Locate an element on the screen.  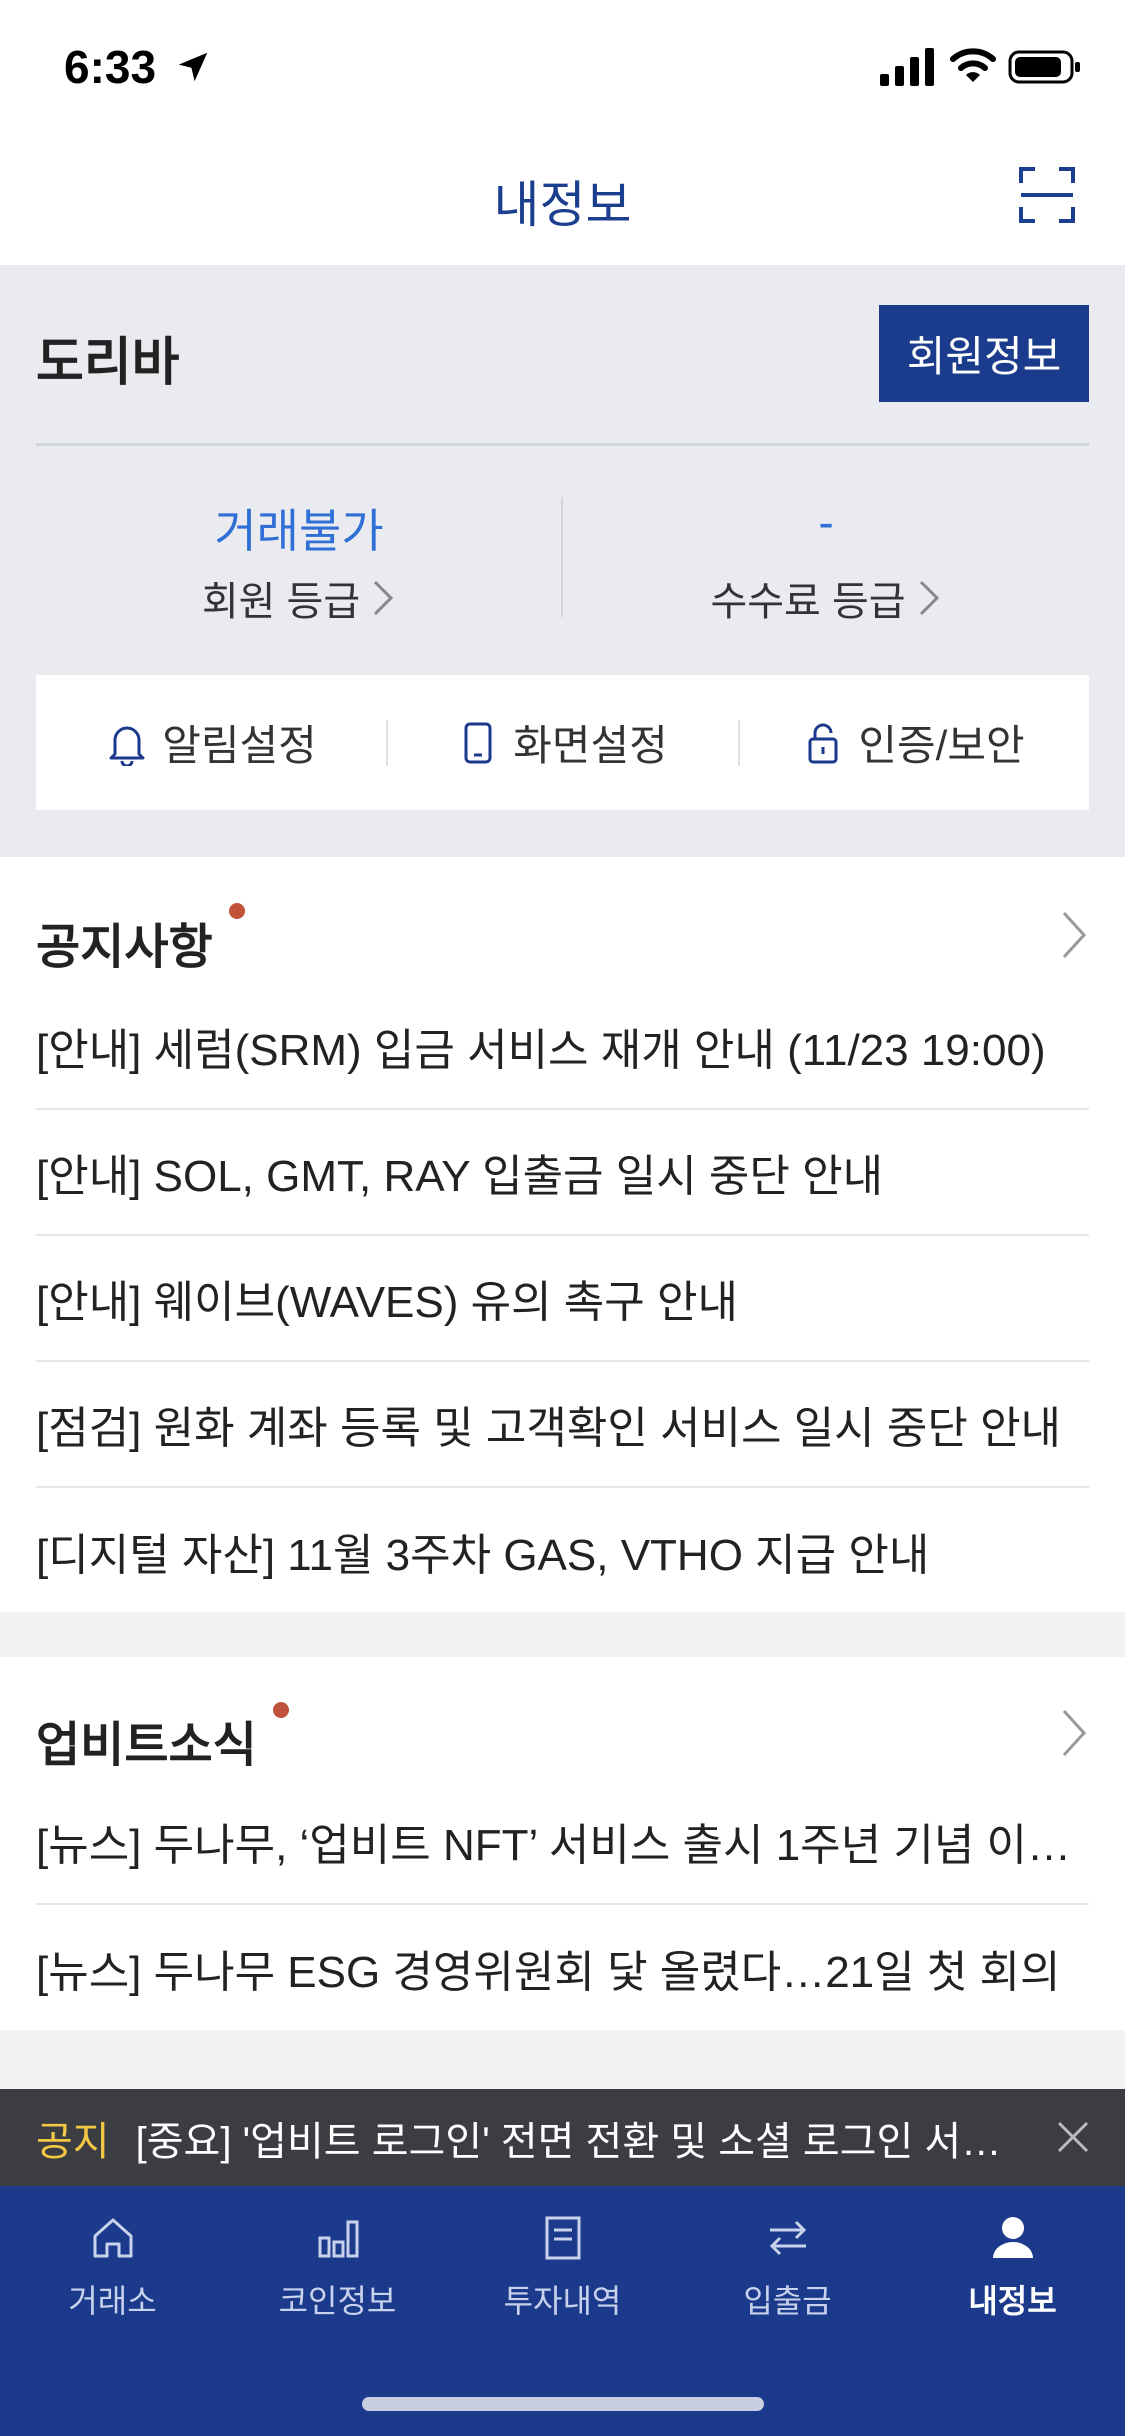
notice-item: [안내] 세럼(SRM) 입금 서비스 재개 안내 (11/23 19:00) is located at coordinates (562, 1047).